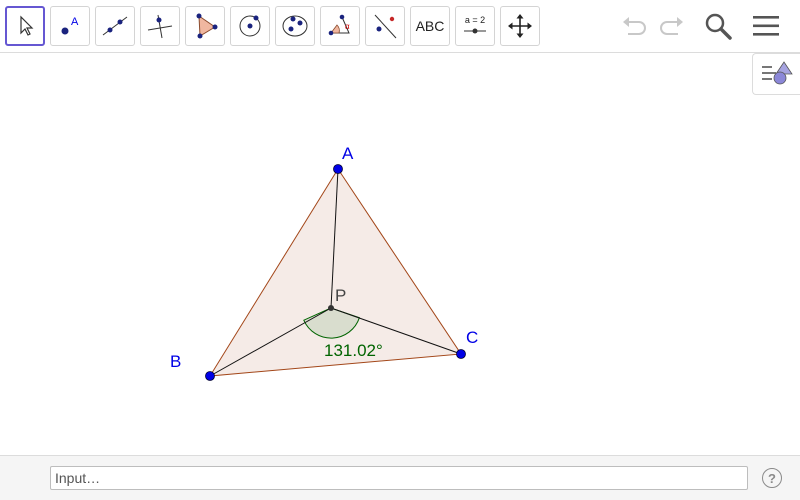 The width and height of the screenshot is (800, 500). I want to click on slider-label: a = 2, so click(475, 20).